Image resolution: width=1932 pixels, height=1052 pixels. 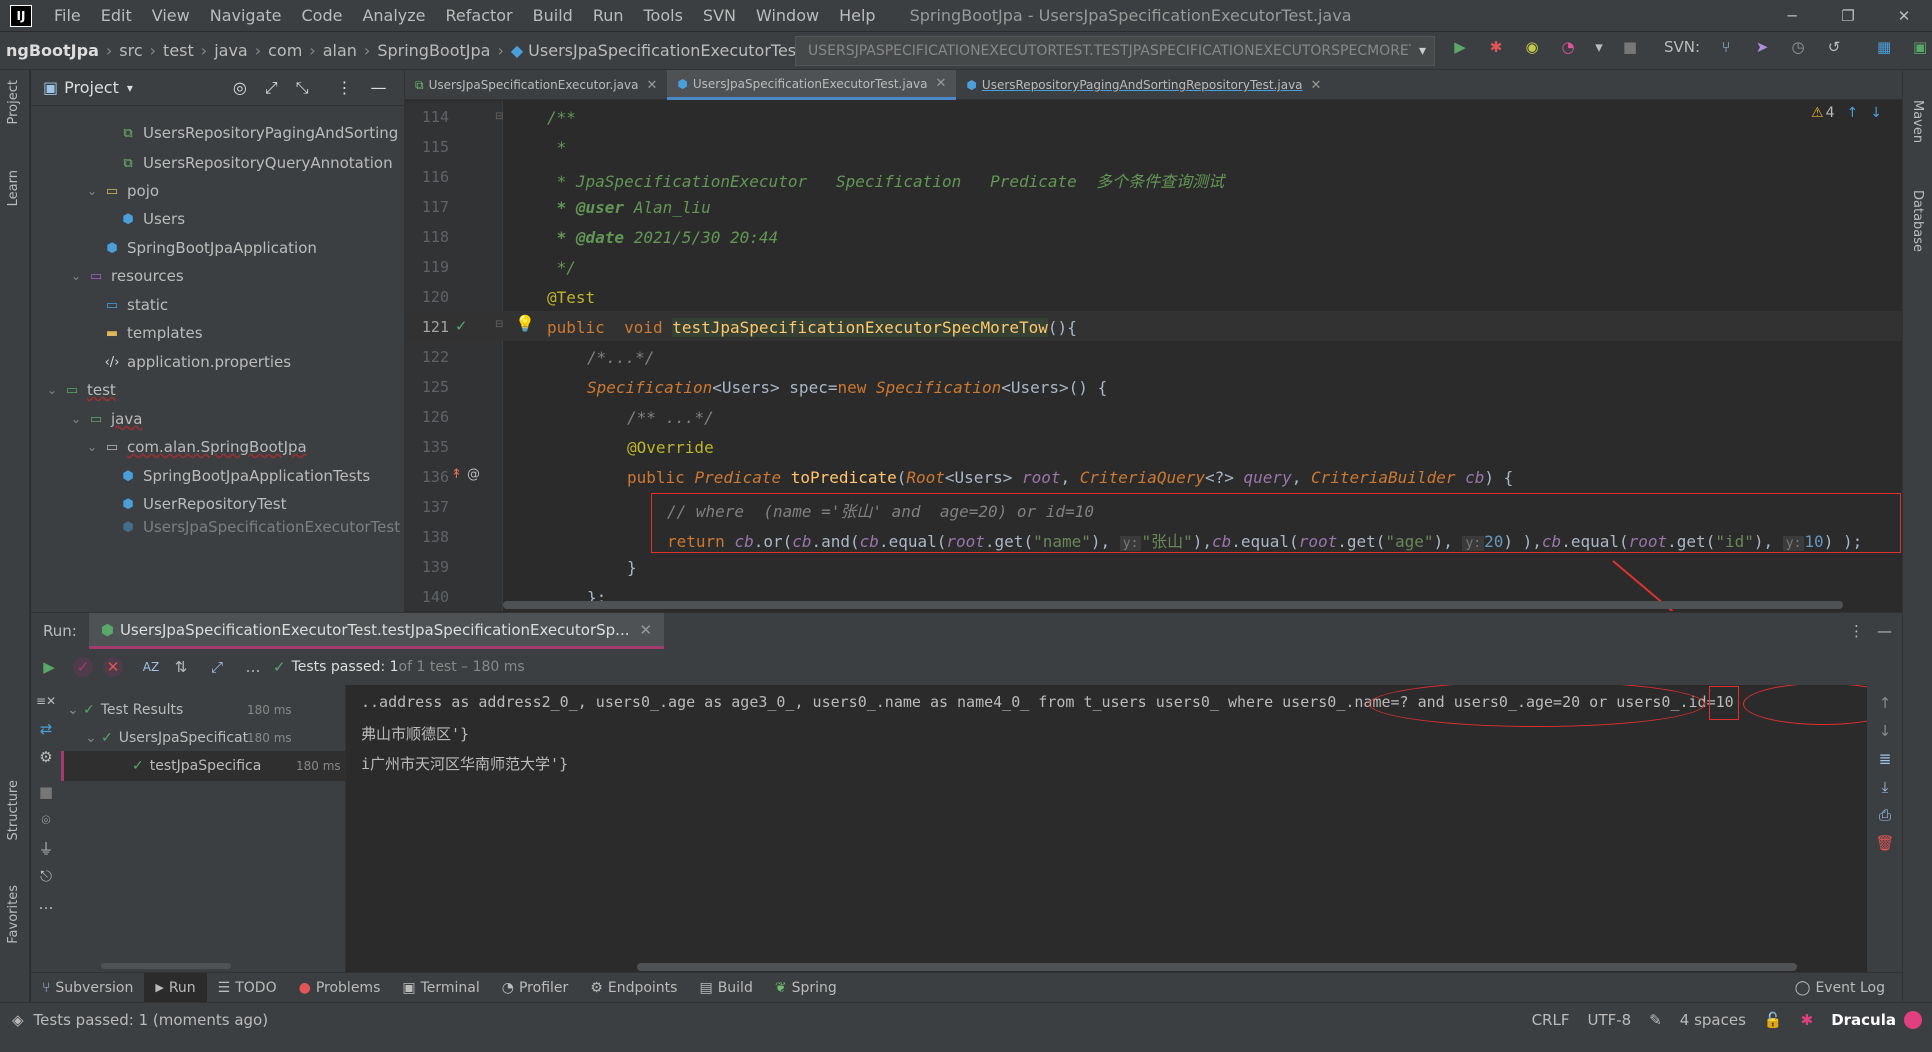 I want to click on implements-gutter-icon: ↟, so click(x=456, y=474).